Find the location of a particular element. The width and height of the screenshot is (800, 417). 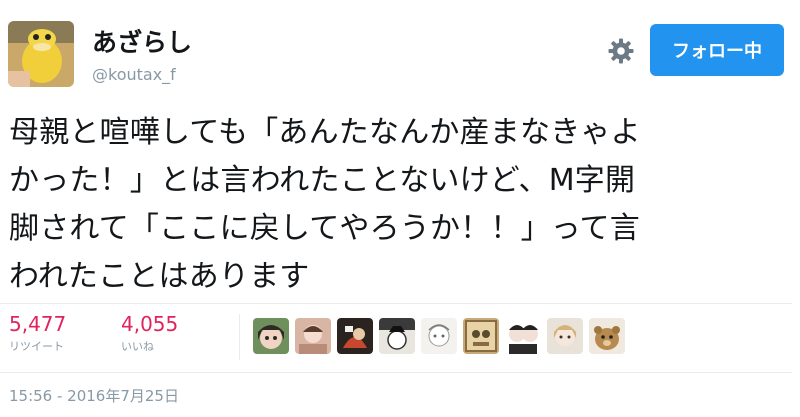

like-label: いいね is located at coordinates (137, 346).